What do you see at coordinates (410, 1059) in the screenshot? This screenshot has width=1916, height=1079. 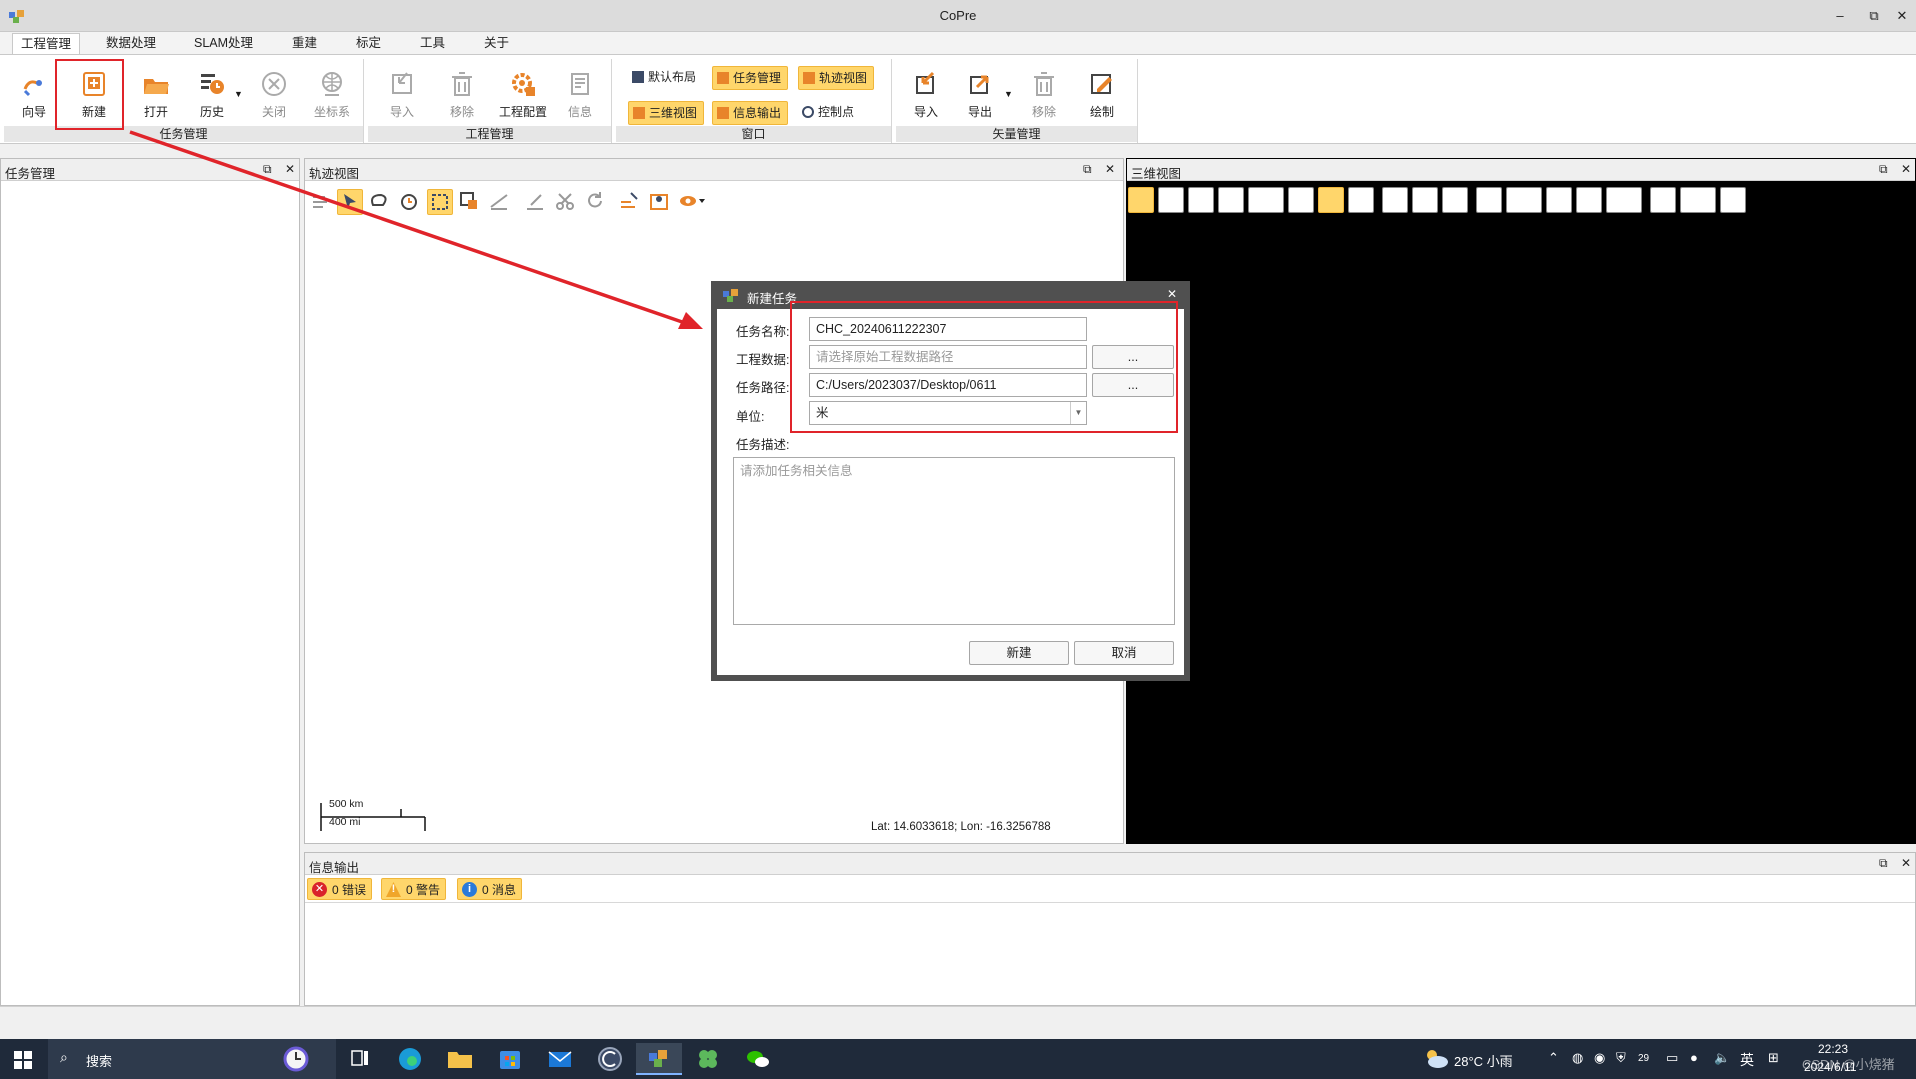 I see `edge-browser-icon` at bounding box center [410, 1059].